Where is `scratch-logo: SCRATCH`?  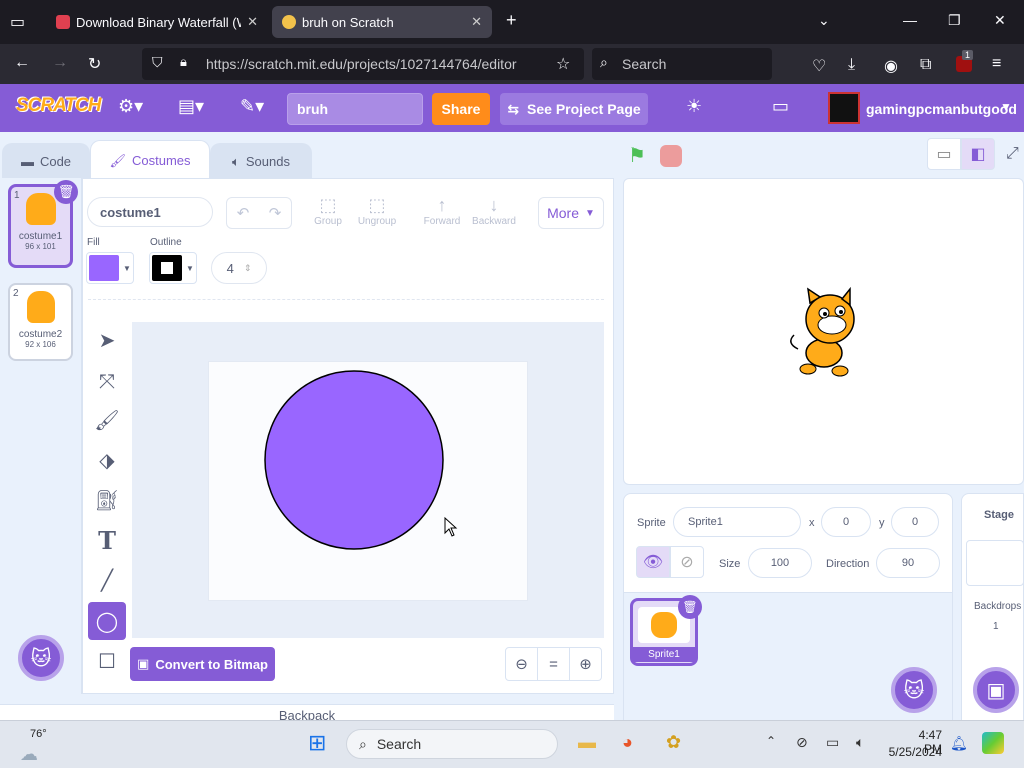
scratch-logo: SCRATCH is located at coordinates (58, 106).